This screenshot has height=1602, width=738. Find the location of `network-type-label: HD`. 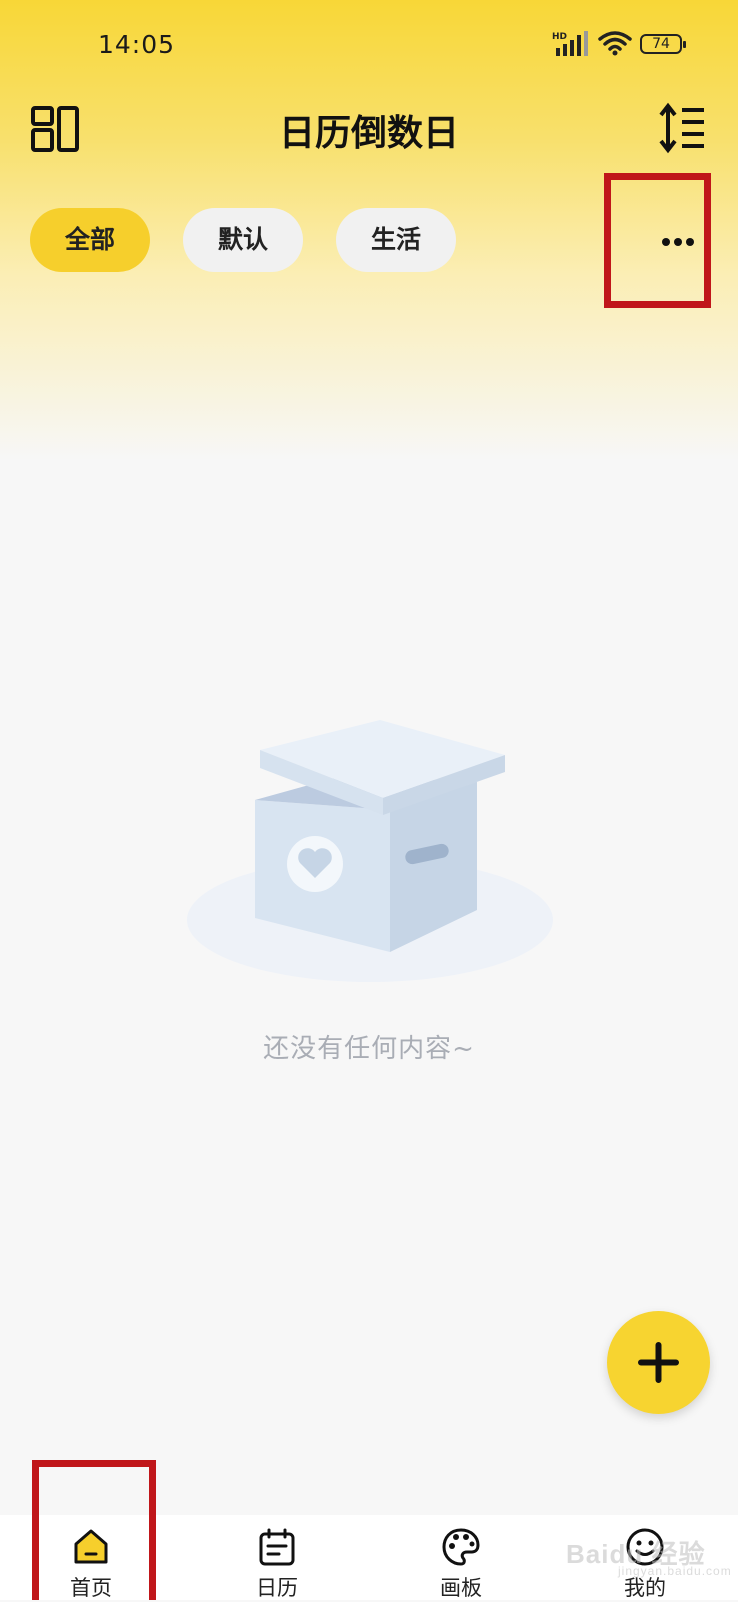

network-type-label: HD is located at coordinates (559, 37).